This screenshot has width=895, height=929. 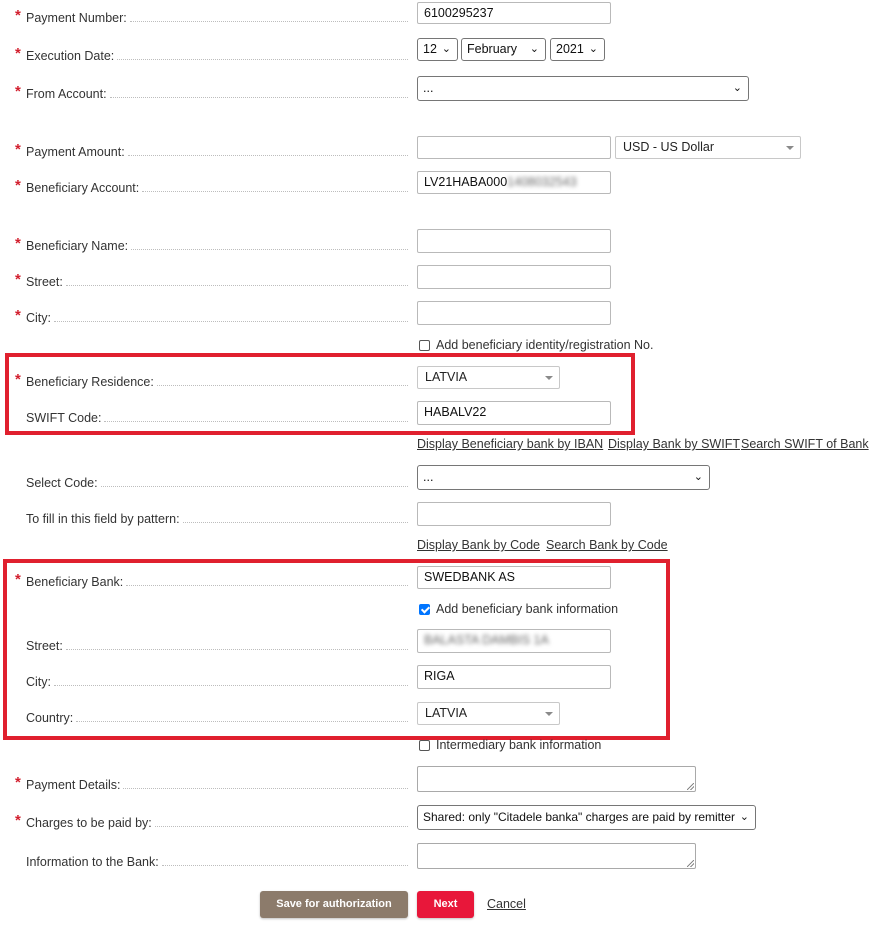 What do you see at coordinates (514, 514) in the screenshot?
I see `pattern-field-input` at bounding box center [514, 514].